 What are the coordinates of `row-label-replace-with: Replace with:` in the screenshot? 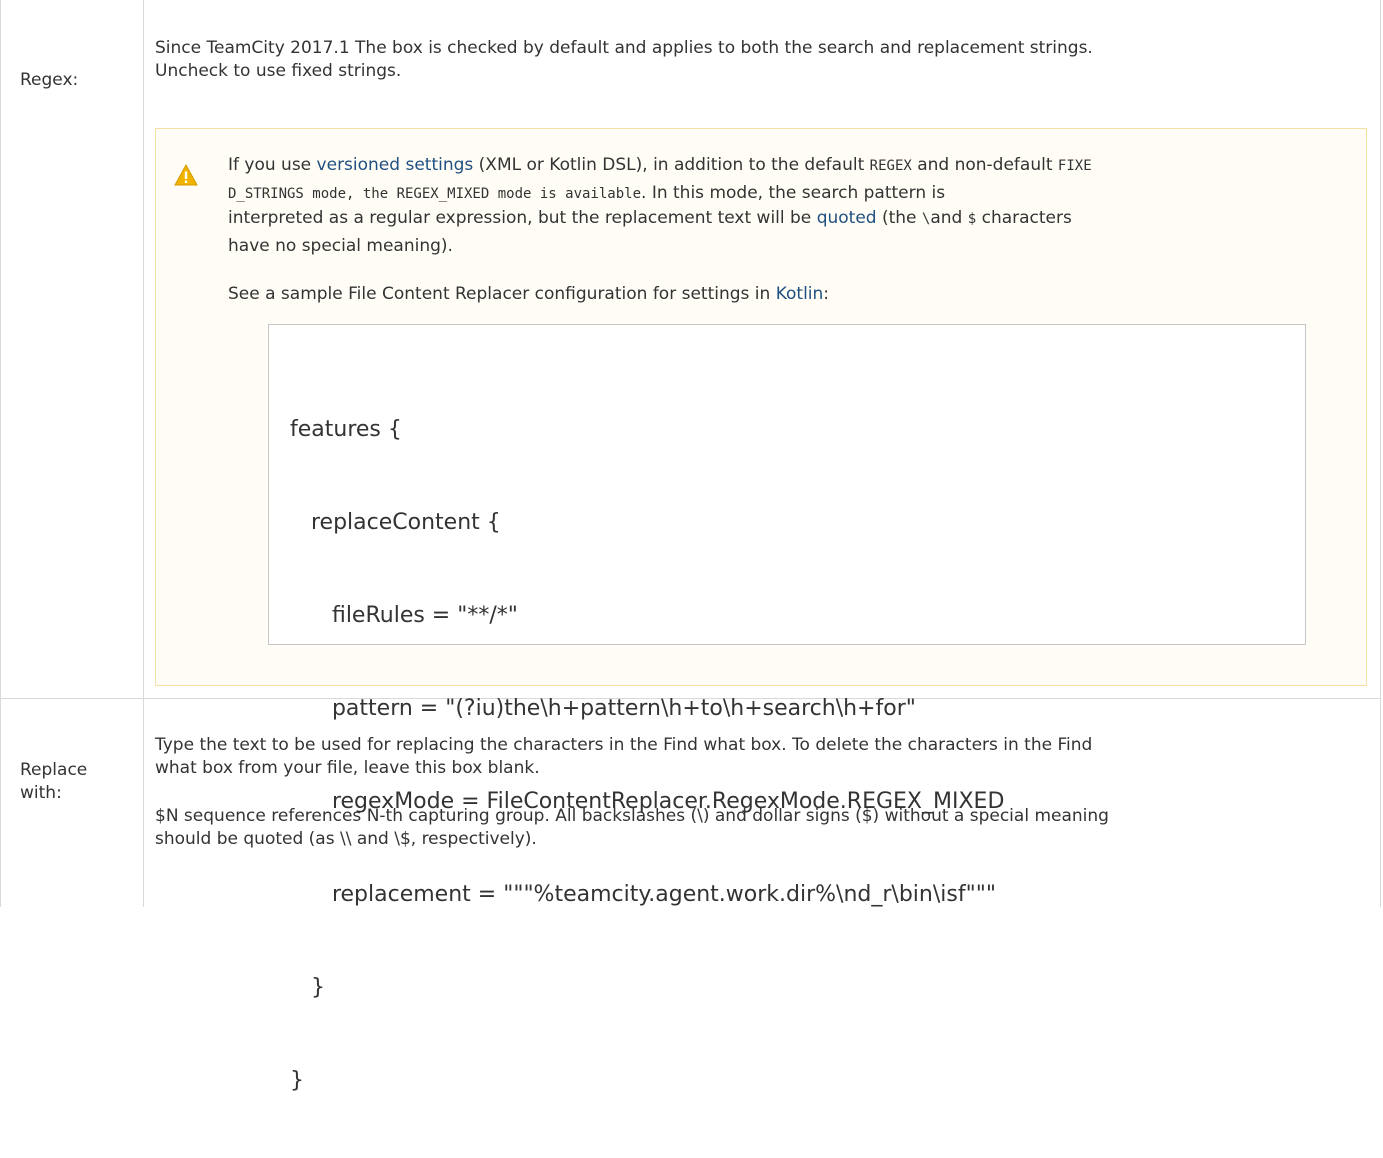 It's located at (53, 782).